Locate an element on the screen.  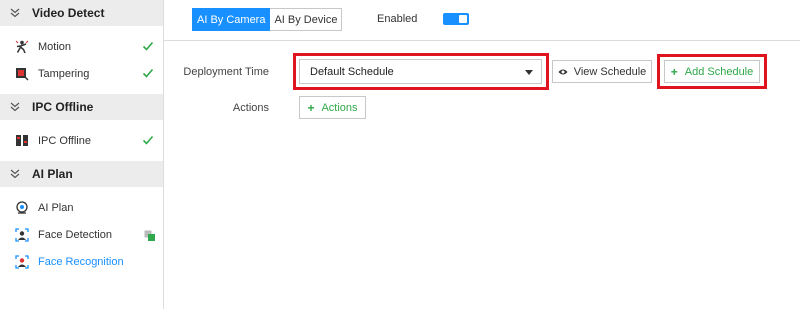
schedule-select: Default Schedule is located at coordinates (420, 71).